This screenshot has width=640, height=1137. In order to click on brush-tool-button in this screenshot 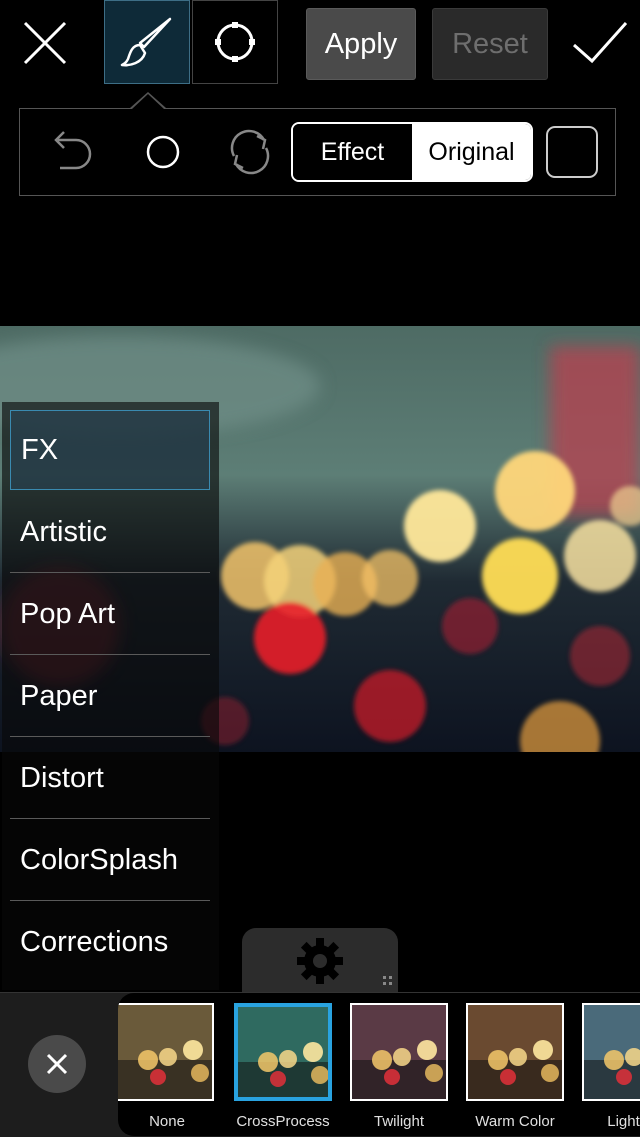, I will do `click(147, 42)`.